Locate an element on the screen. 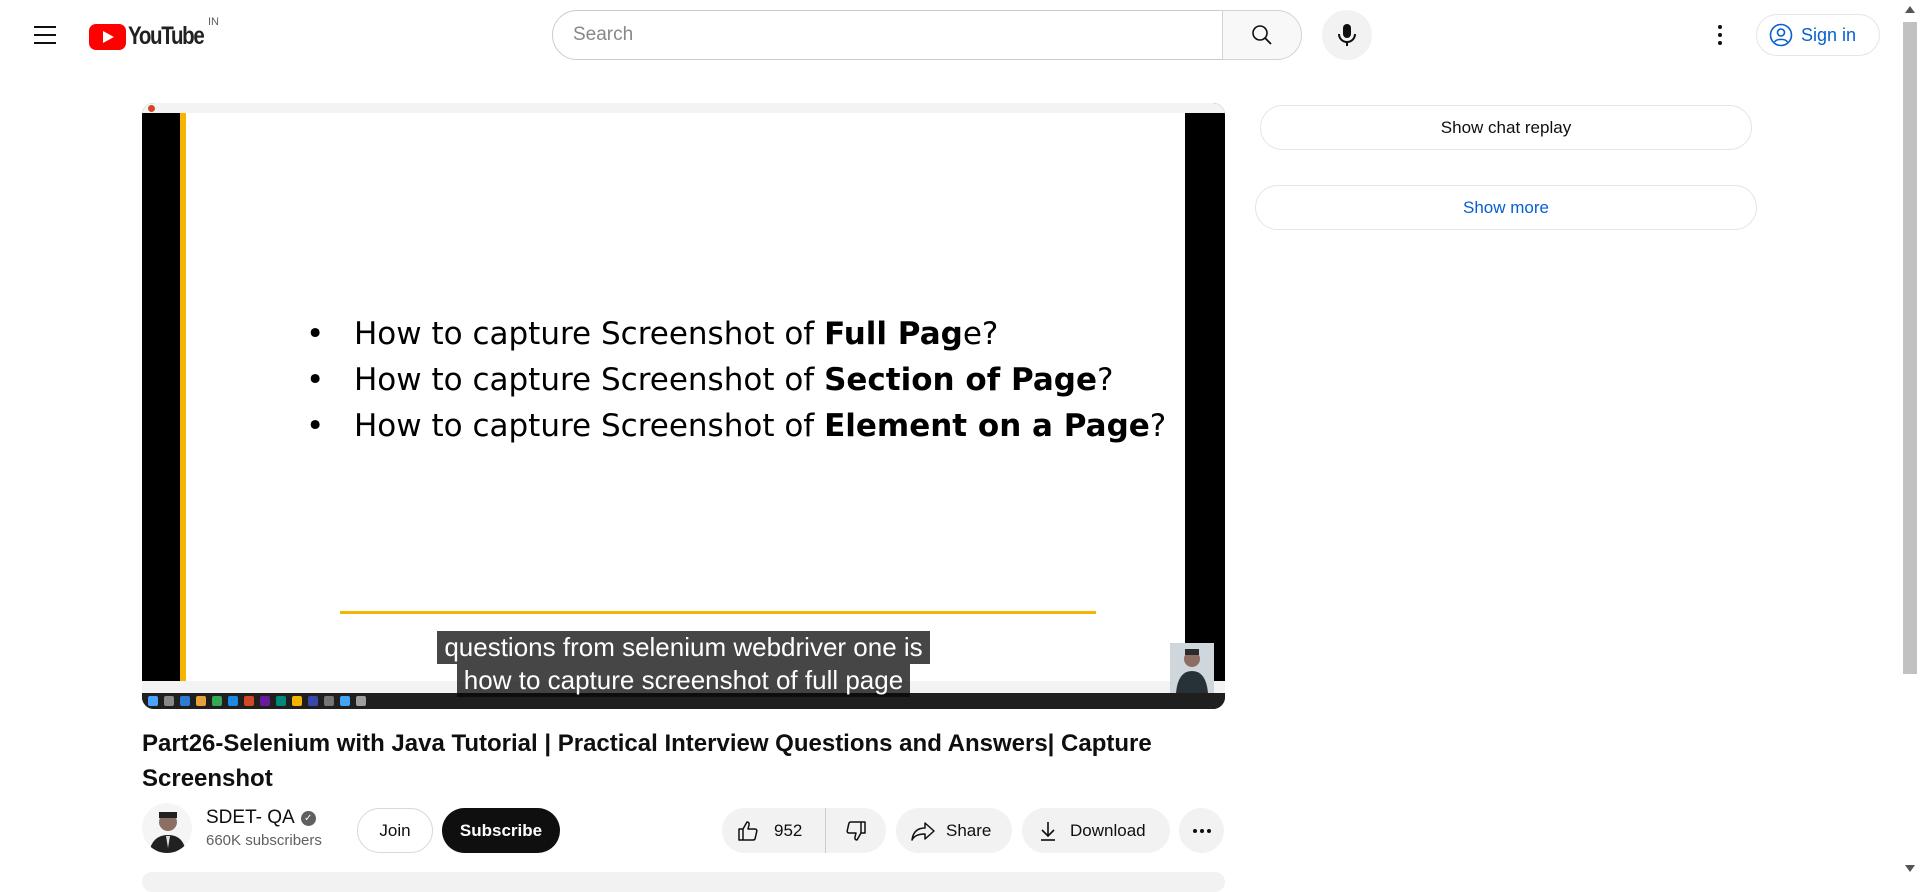 The height and width of the screenshot is (892, 1920). search-box is located at coordinates (887, 35).